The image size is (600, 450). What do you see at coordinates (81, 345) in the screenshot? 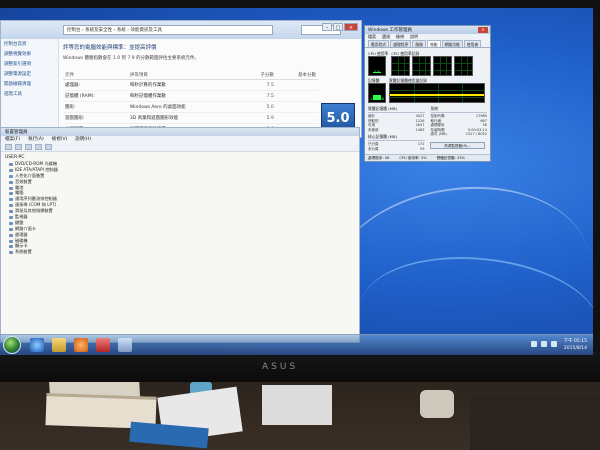
I see `media-player-icon` at bounding box center [81, 345].